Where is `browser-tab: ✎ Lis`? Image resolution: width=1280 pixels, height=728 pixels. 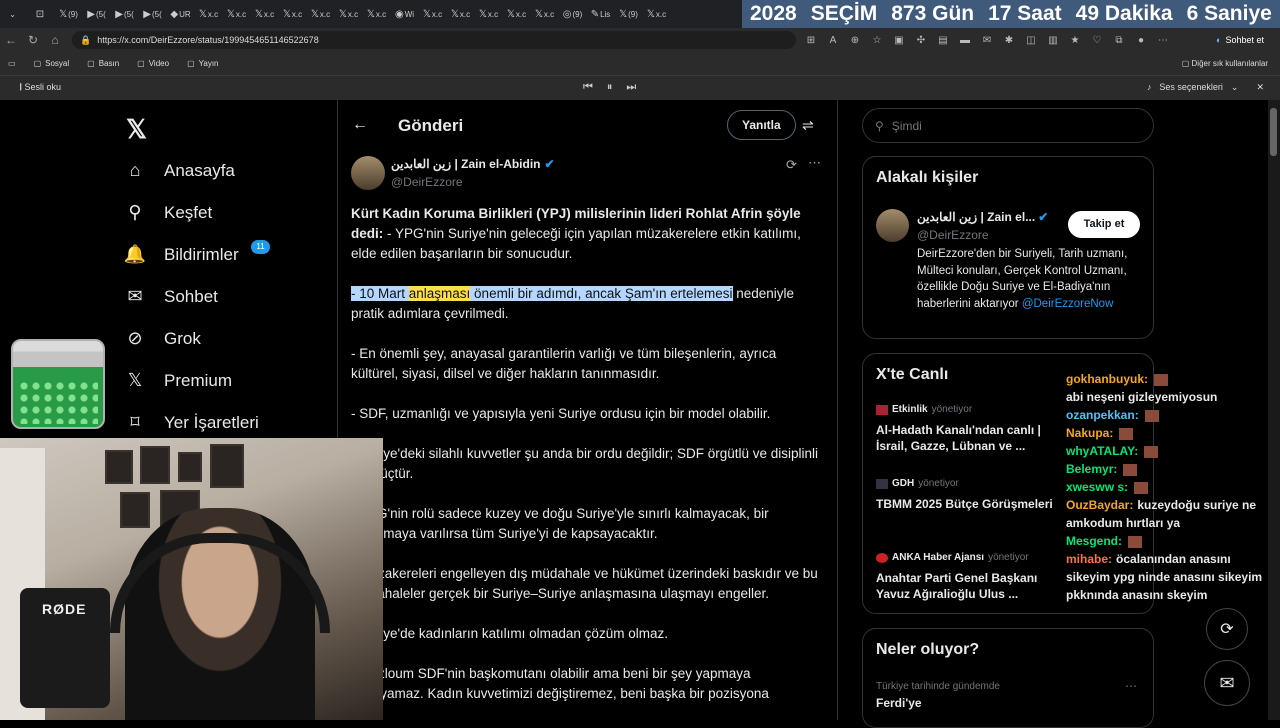
browser-tab: ✎ Lis is located at coordinates (600, 14).